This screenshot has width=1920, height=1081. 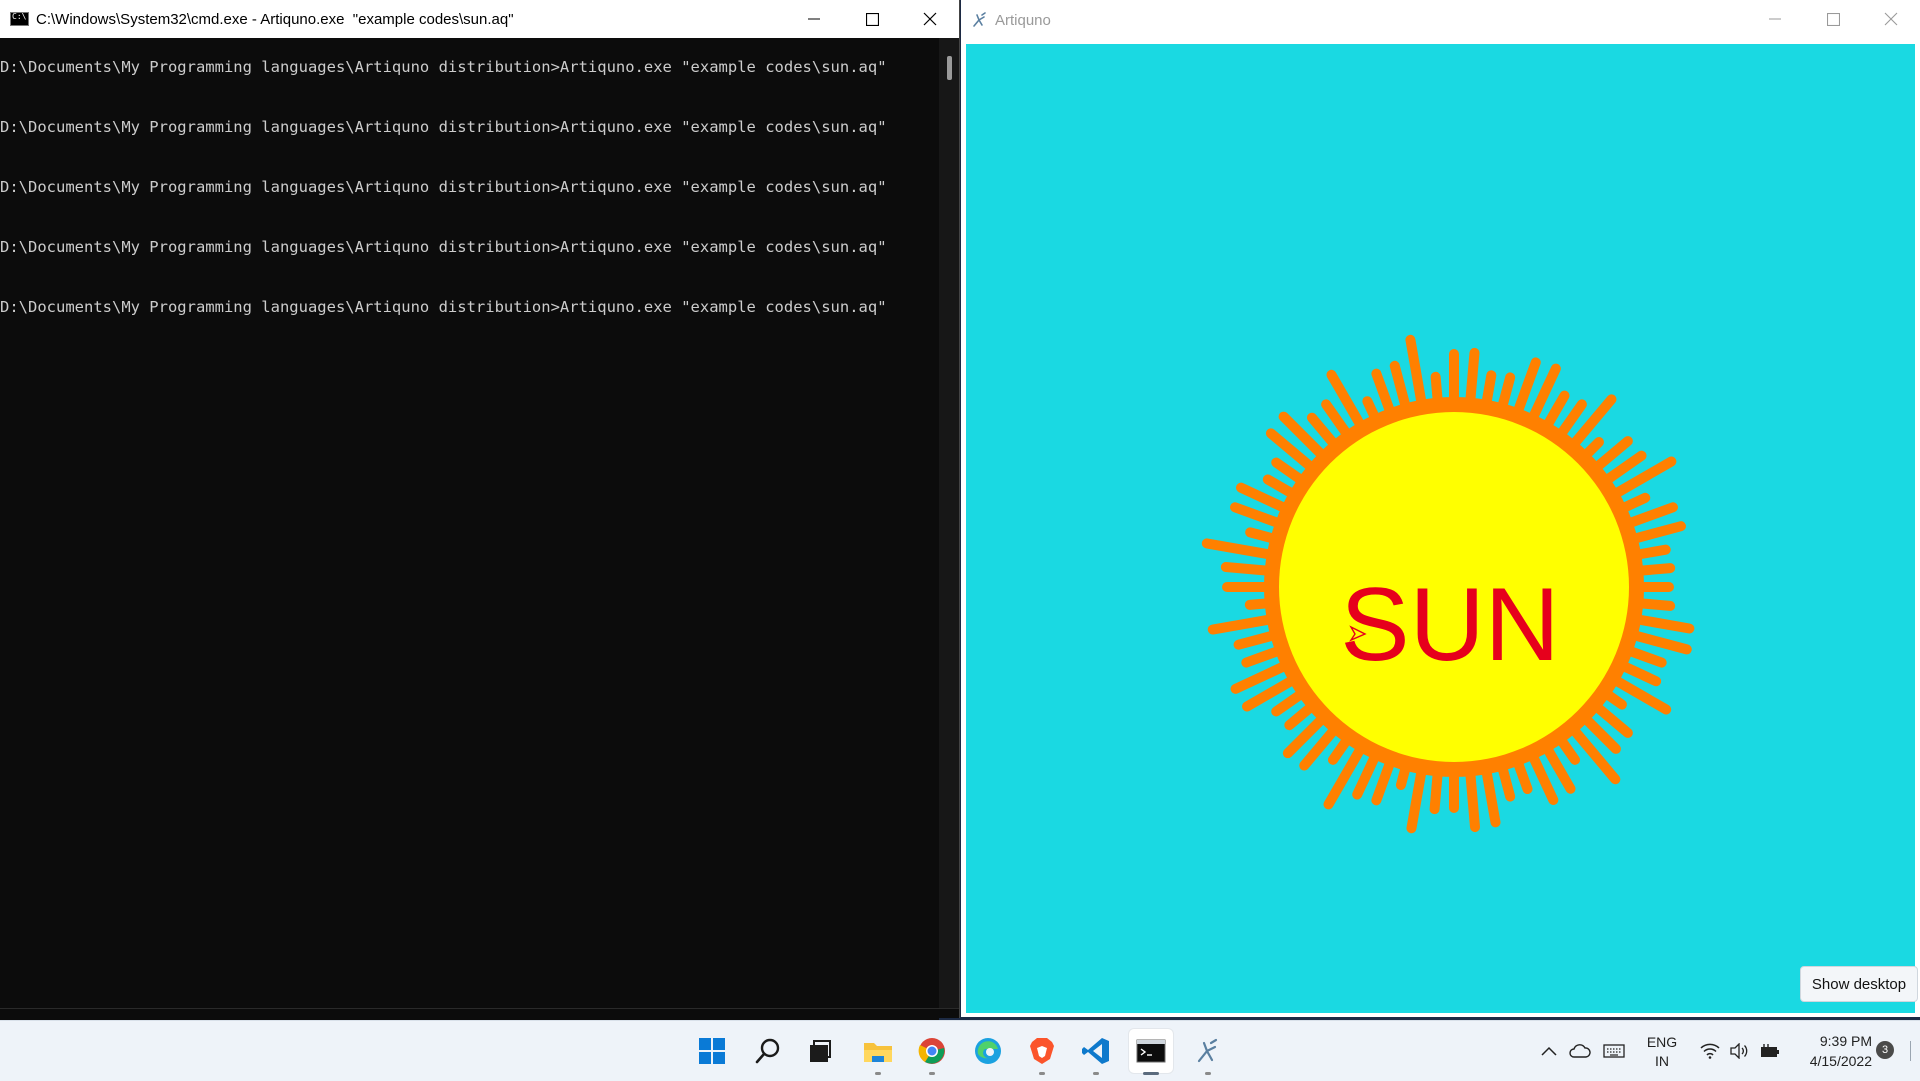 I want to click on cmd-icon, so click(x=19, y=19).